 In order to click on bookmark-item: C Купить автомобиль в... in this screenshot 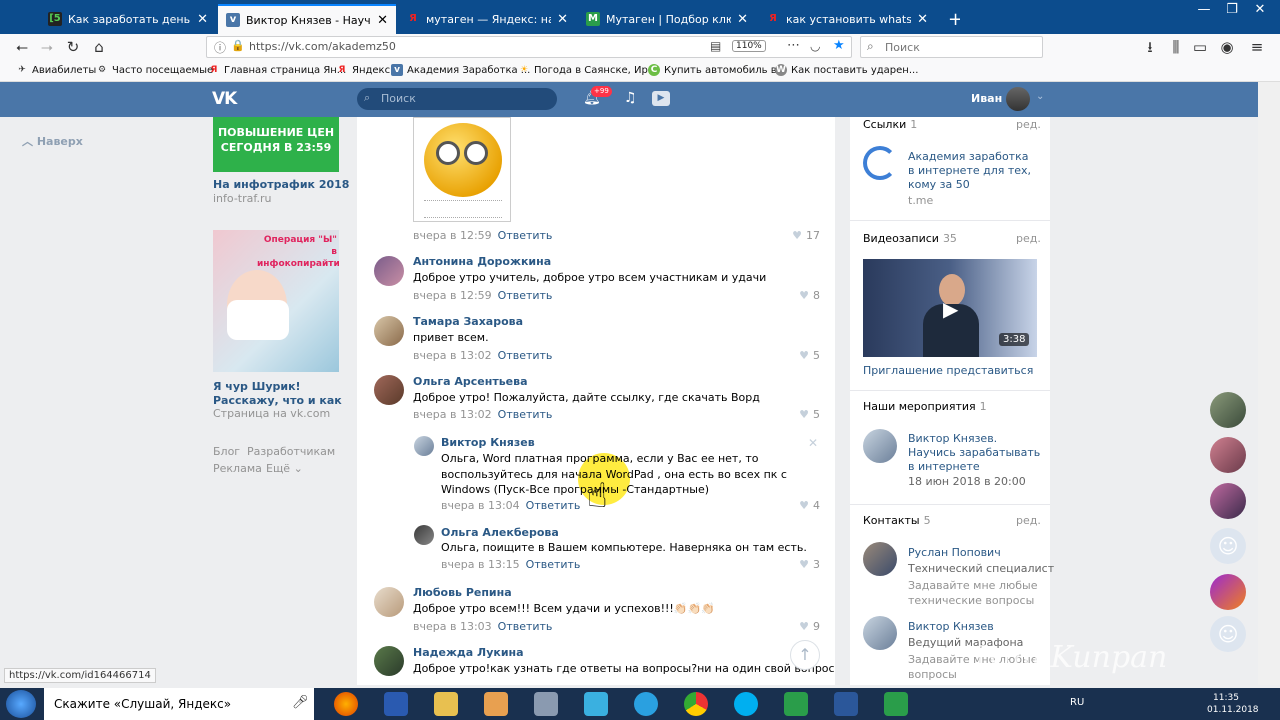, I will do `click(717, 70)`.